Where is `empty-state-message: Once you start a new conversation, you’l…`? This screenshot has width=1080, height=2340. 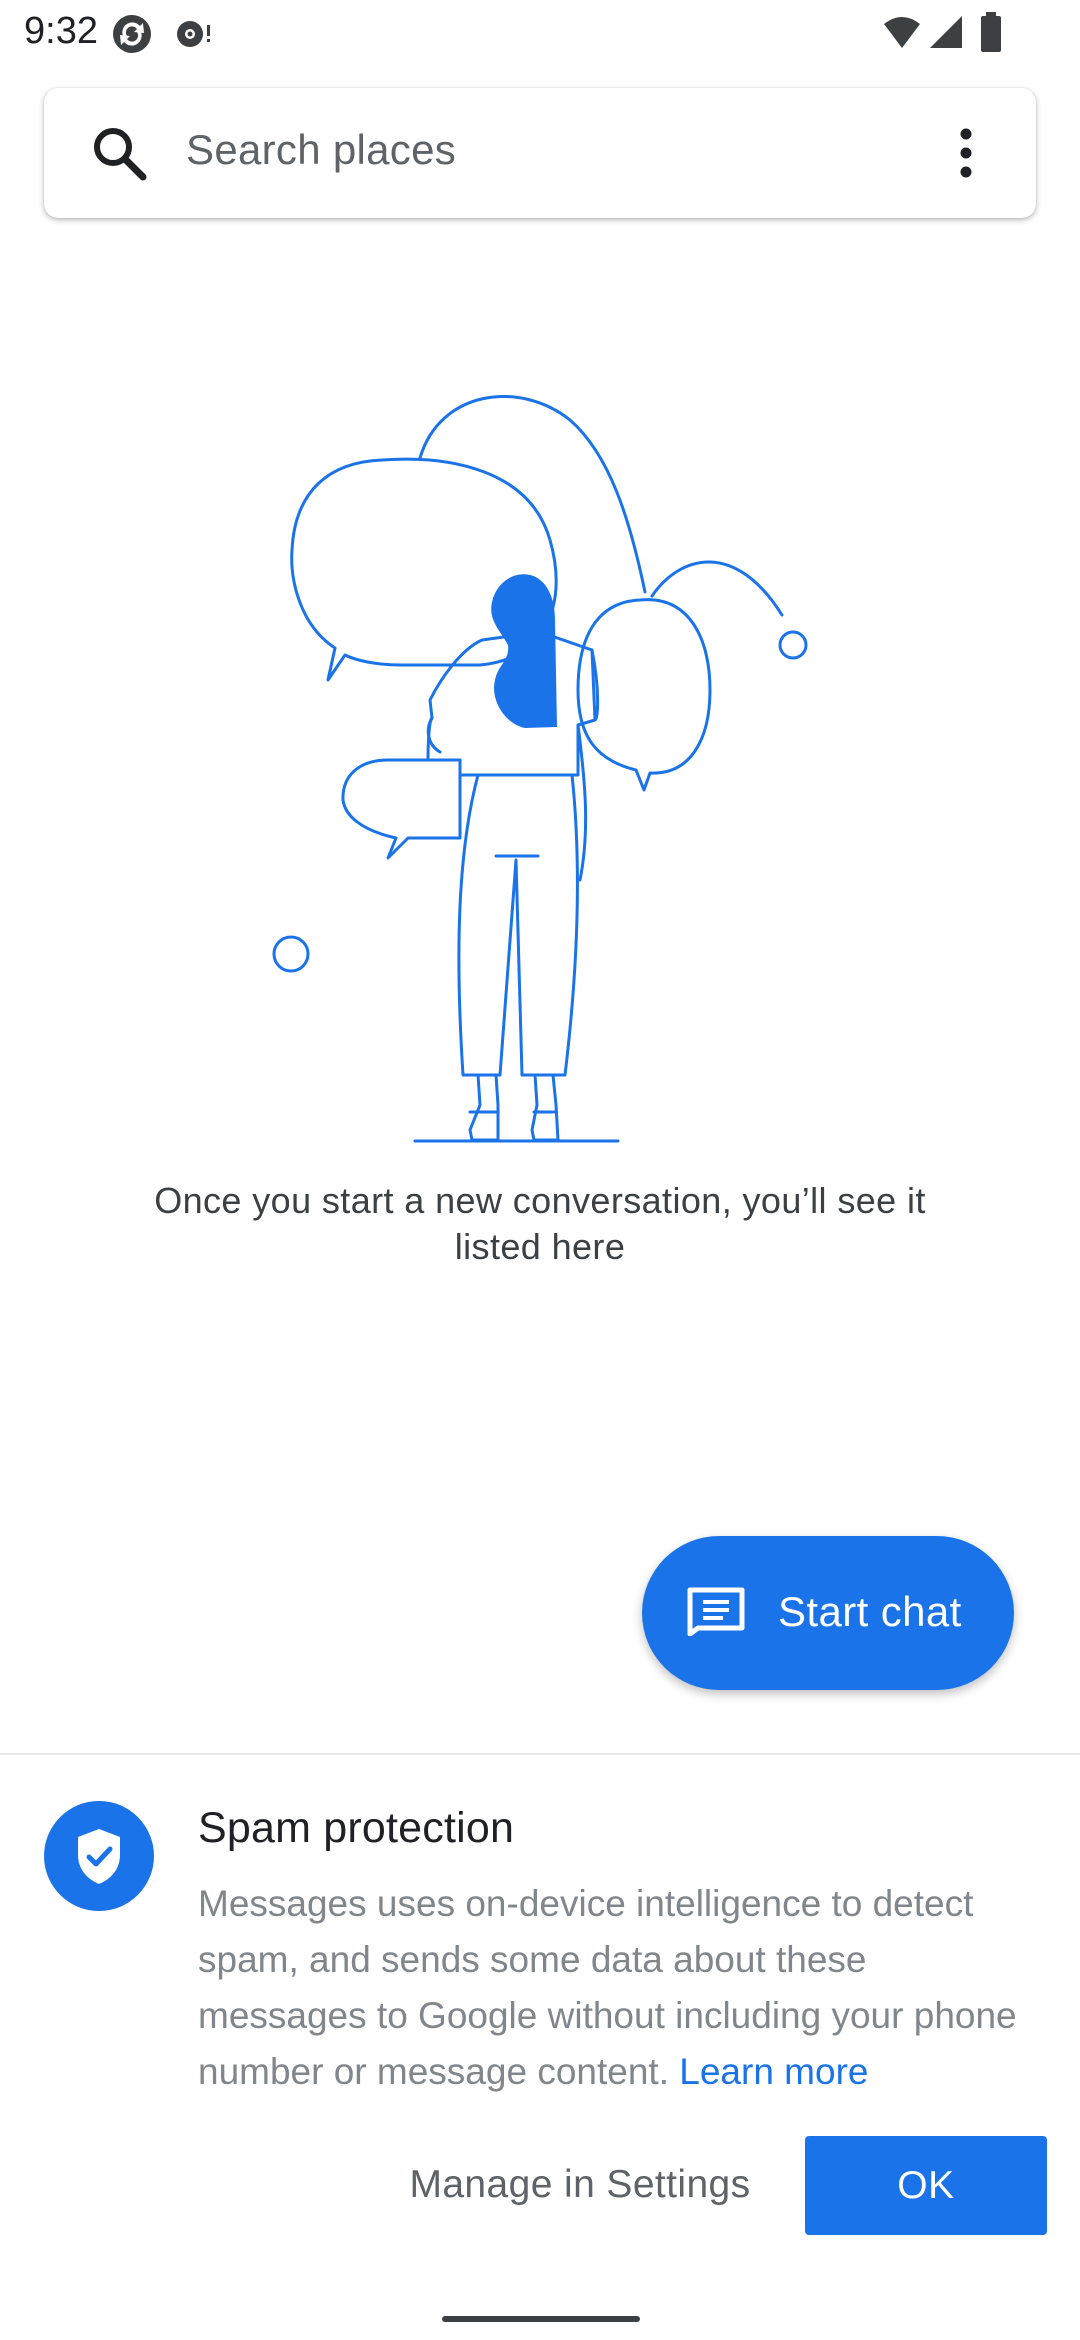 empty-state-message: Once you start a new conversation, you’l… is located at coordinates (540, 1223).